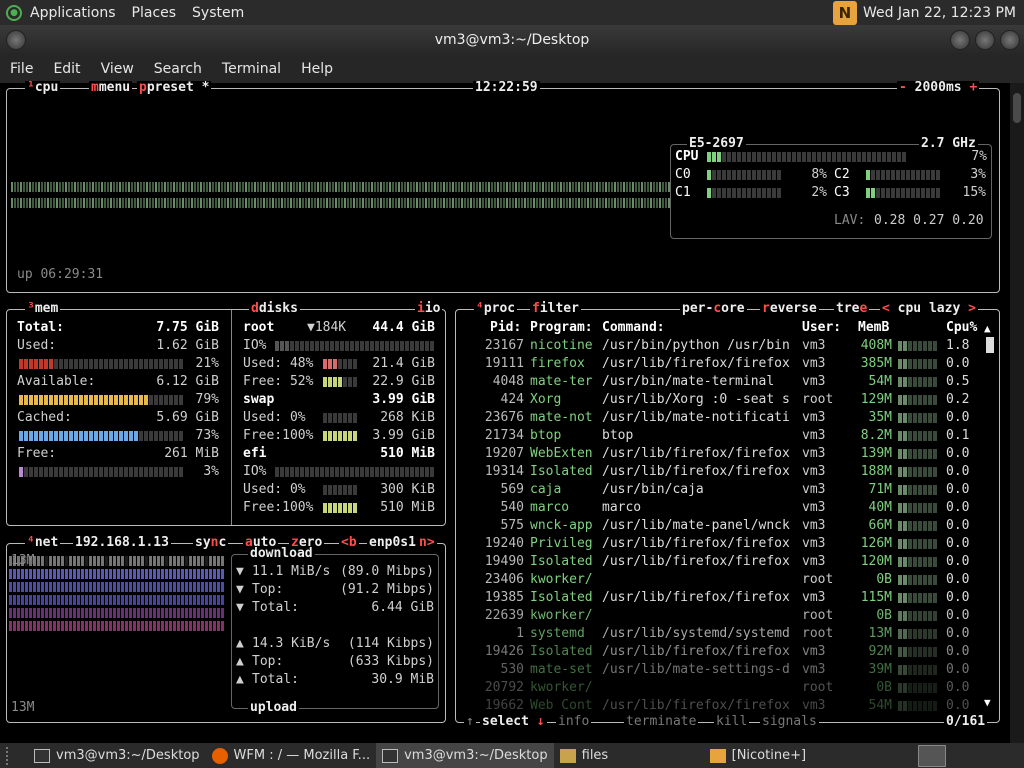 The image size is (1024, 768). Describe the element at coordinates (852, 309) in the screenshot. I see `tree-tab: tree` at that location.